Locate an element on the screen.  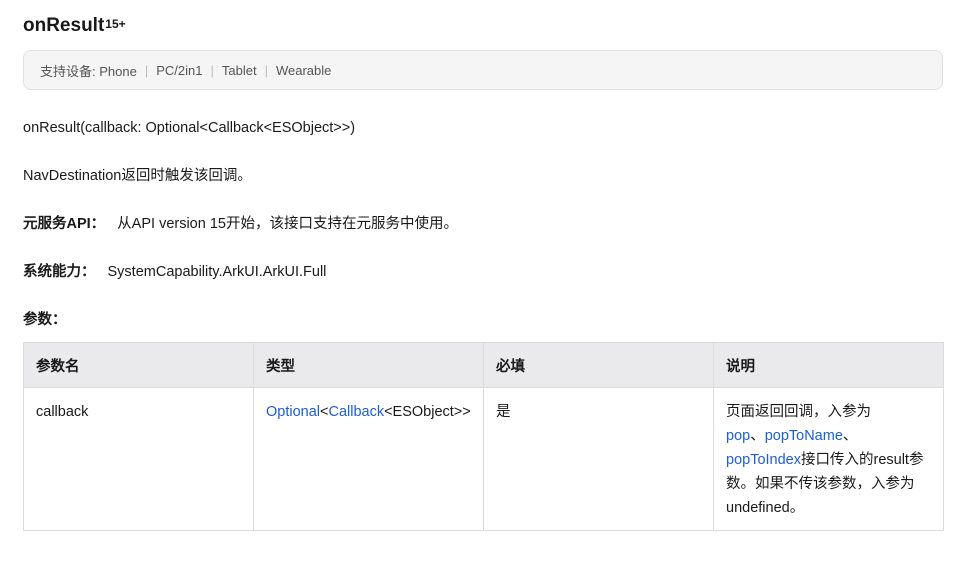
device-item: PC/2in1 is located at coordinates (179, 70).